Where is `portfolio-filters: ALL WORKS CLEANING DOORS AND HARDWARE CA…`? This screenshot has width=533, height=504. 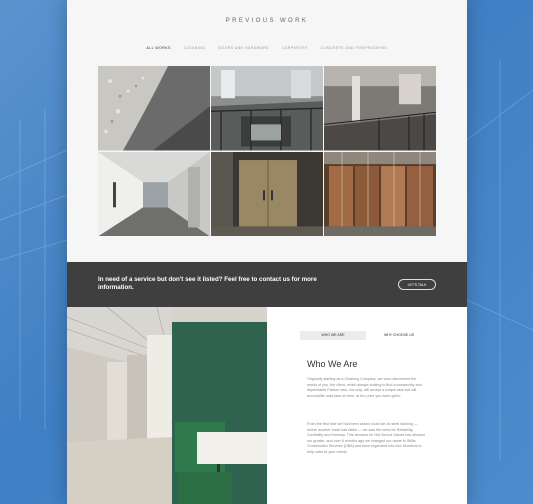 portfolio-filters: ALL WORKS CLEANING DOORS AND HARDWARE CA… is located at coordinates (267, 48).